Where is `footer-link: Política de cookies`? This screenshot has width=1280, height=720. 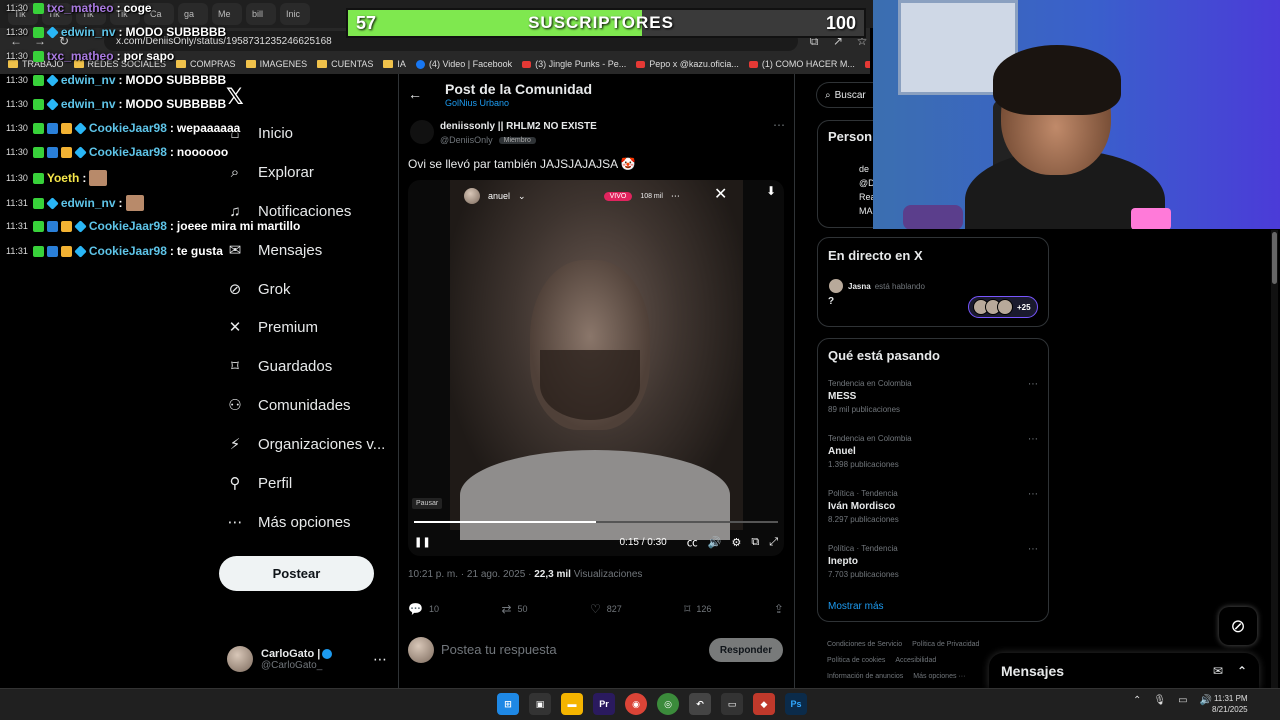 footer-link: Política de cookies is located at coordinates (856, 660).